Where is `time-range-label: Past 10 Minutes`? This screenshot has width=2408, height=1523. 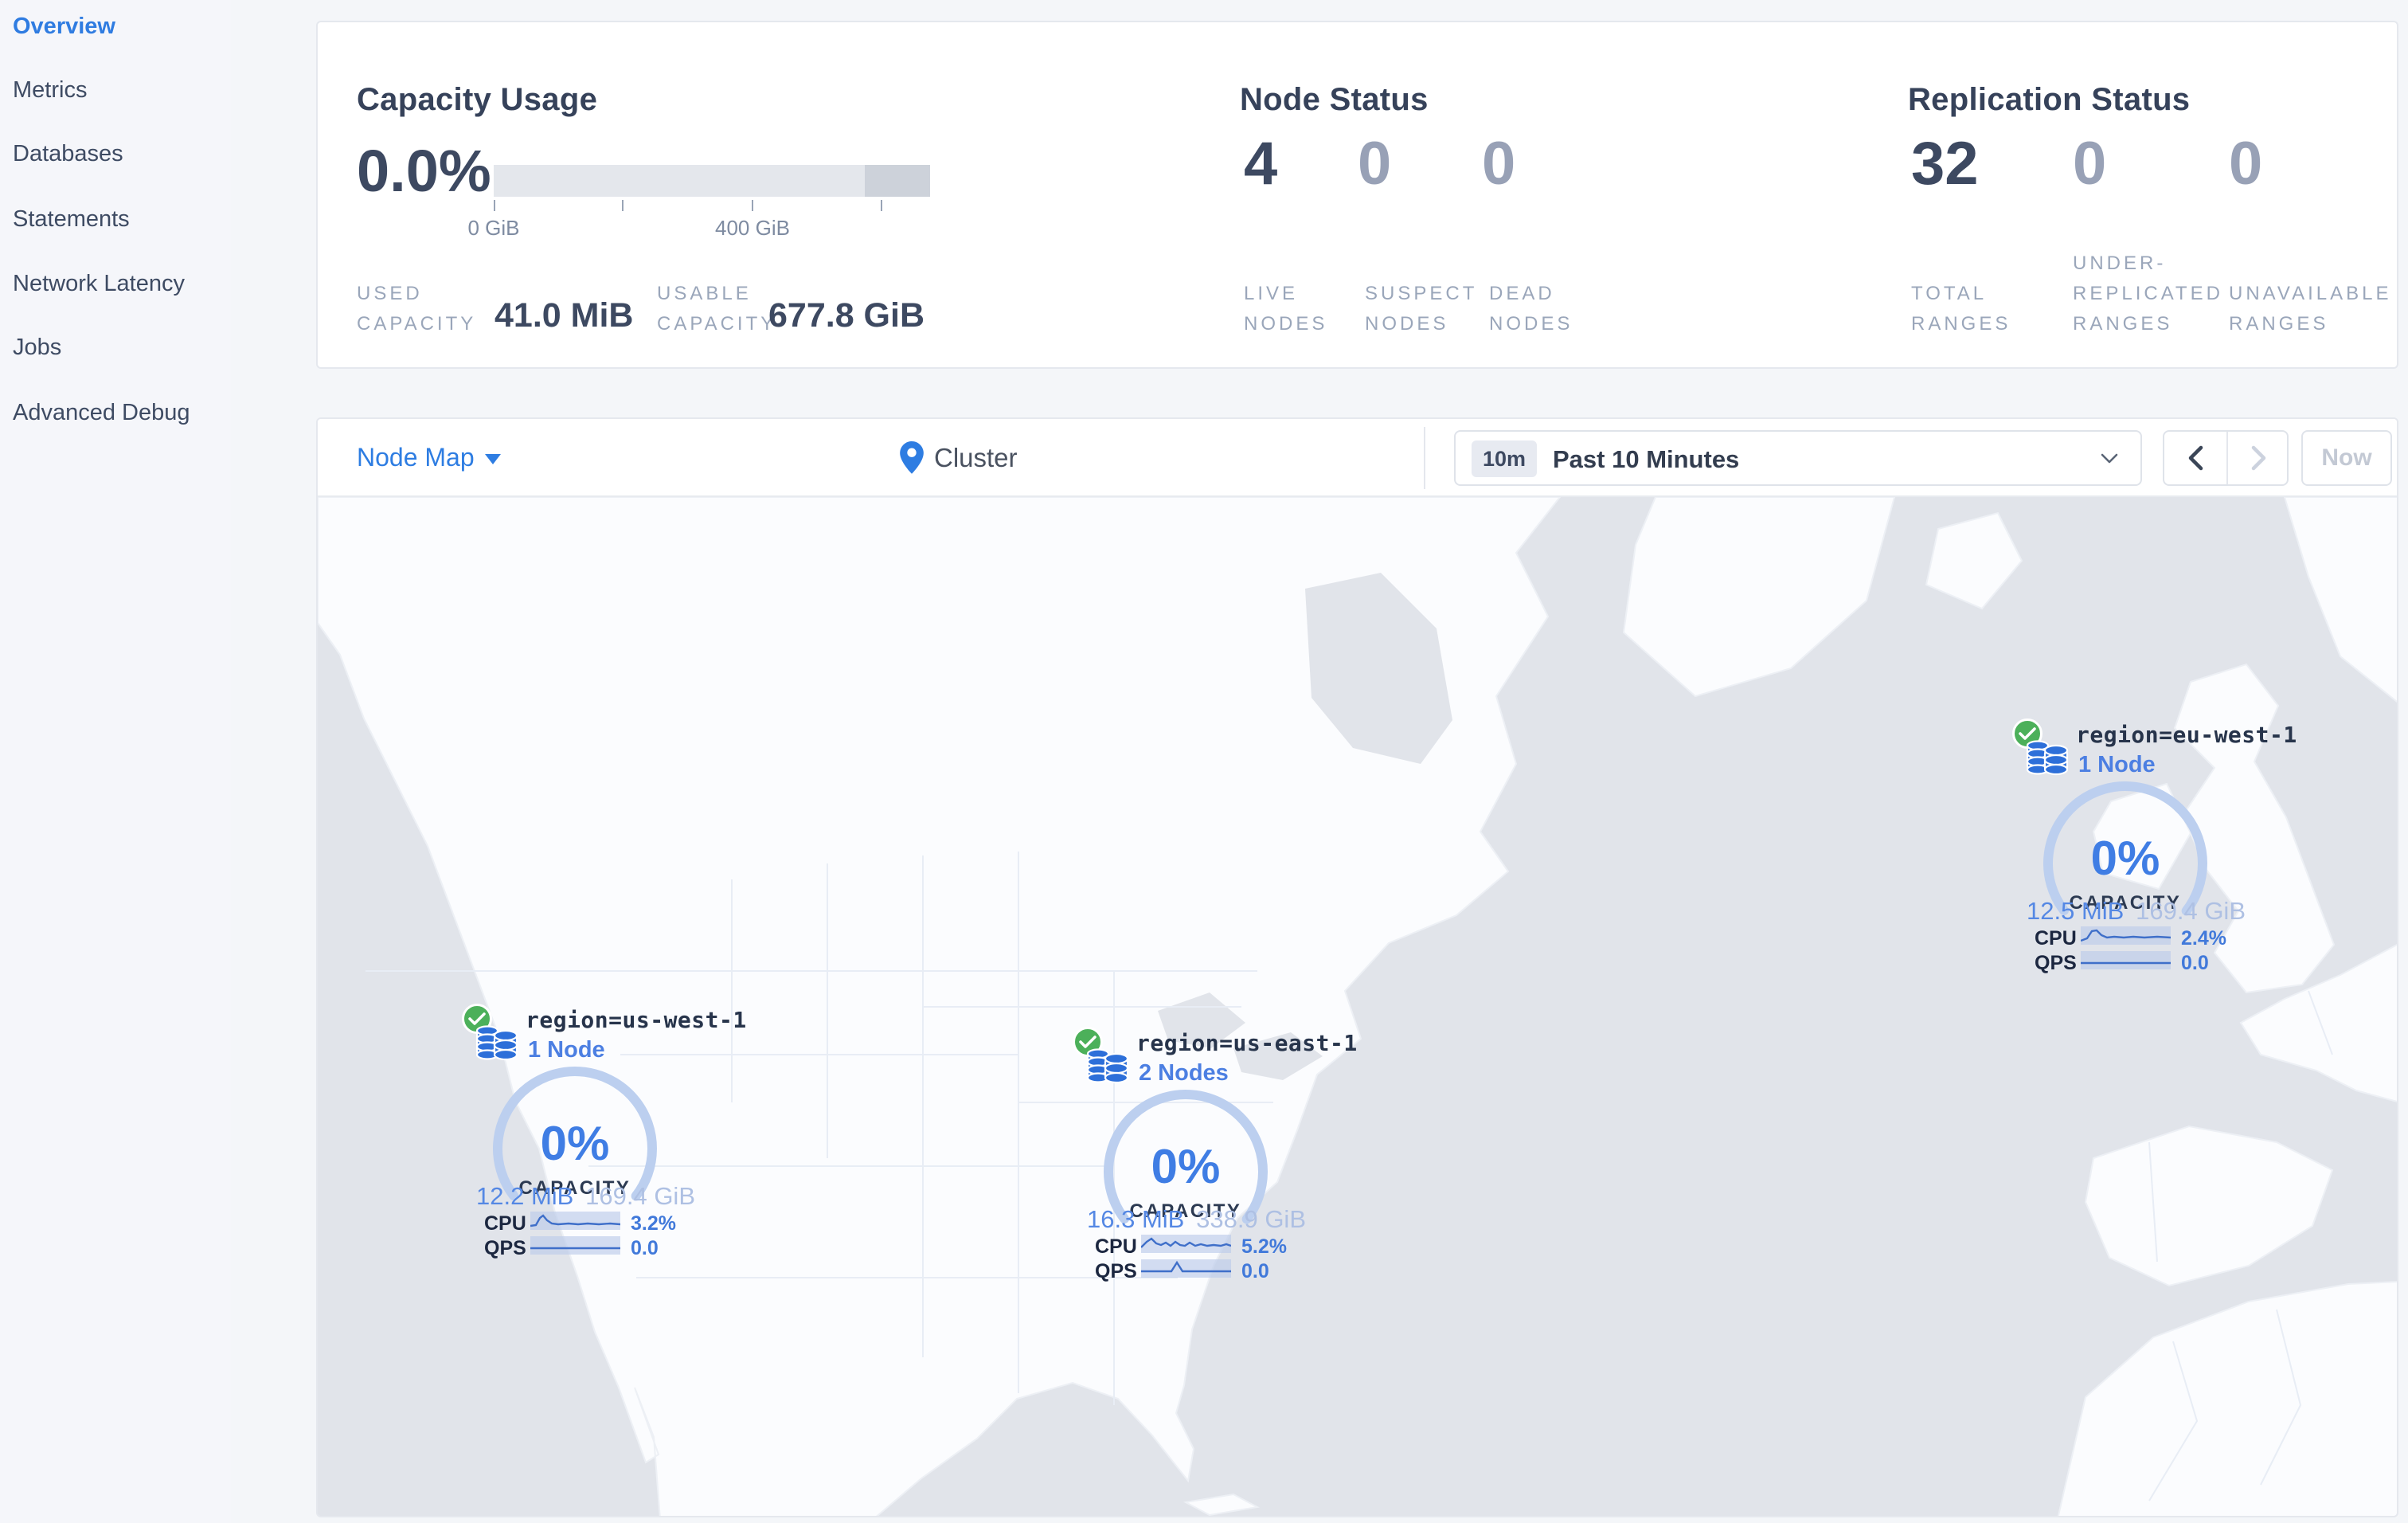
time-range-label: Past 10 Minutes is located at coordinates (1646, 459).